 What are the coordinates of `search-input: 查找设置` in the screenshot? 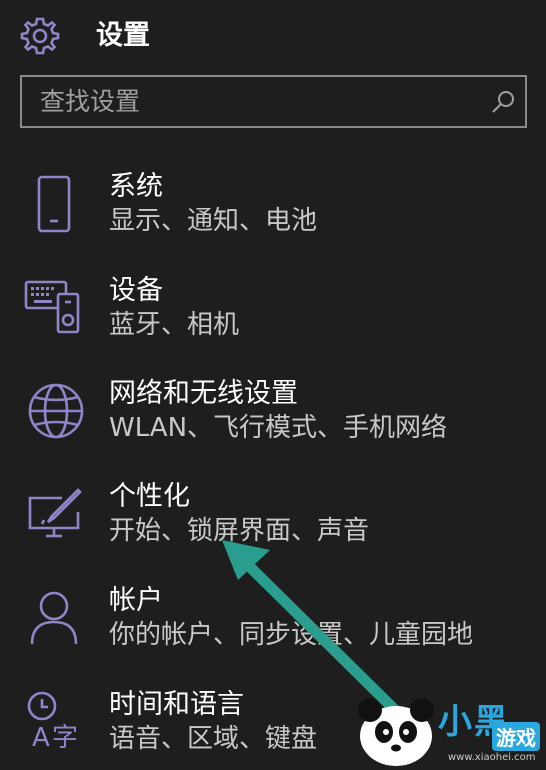 It's located at (90, 102).